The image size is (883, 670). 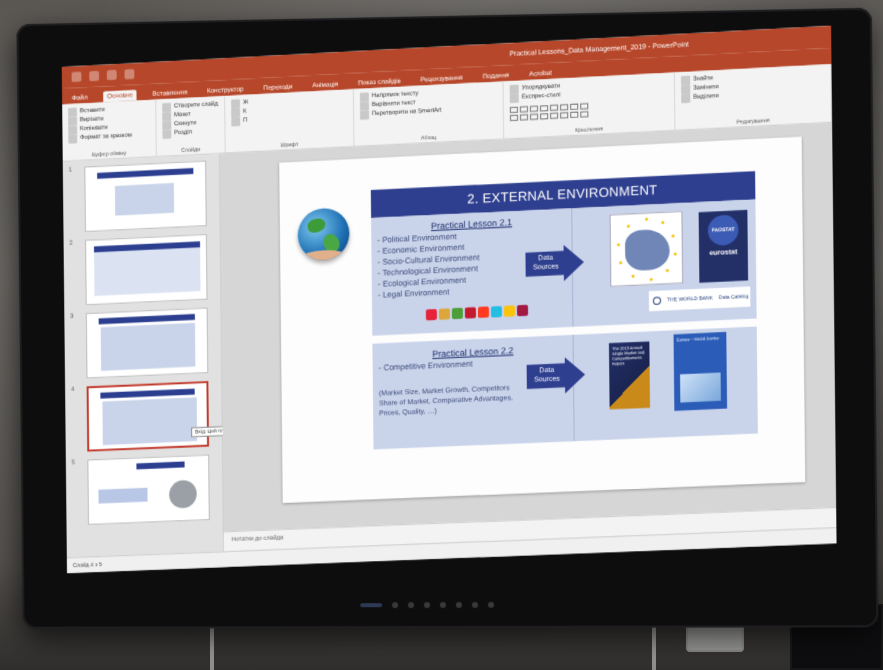 I want to click on thumb-number: 4, so click(x=72, y=389).